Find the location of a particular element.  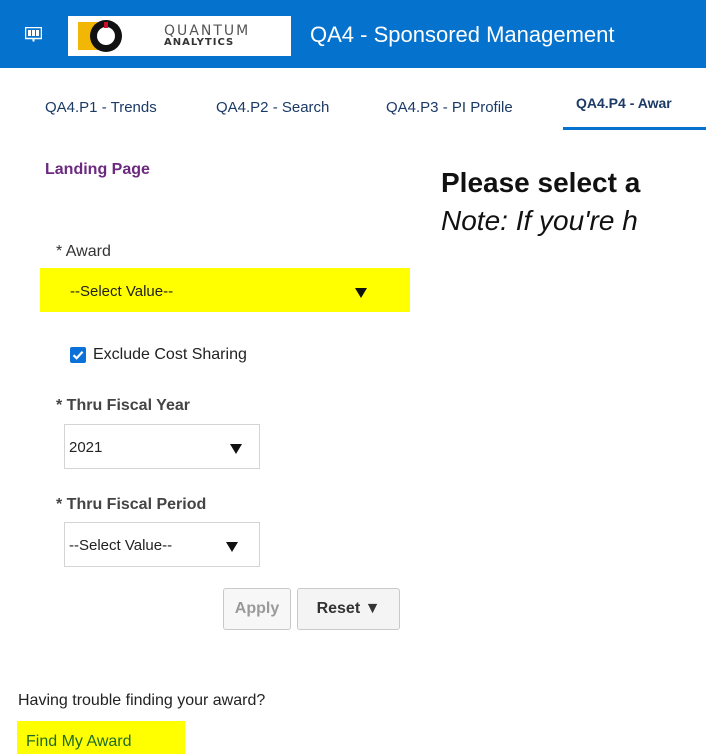

main-heading: Please select a is located at coordinates (541, 182).